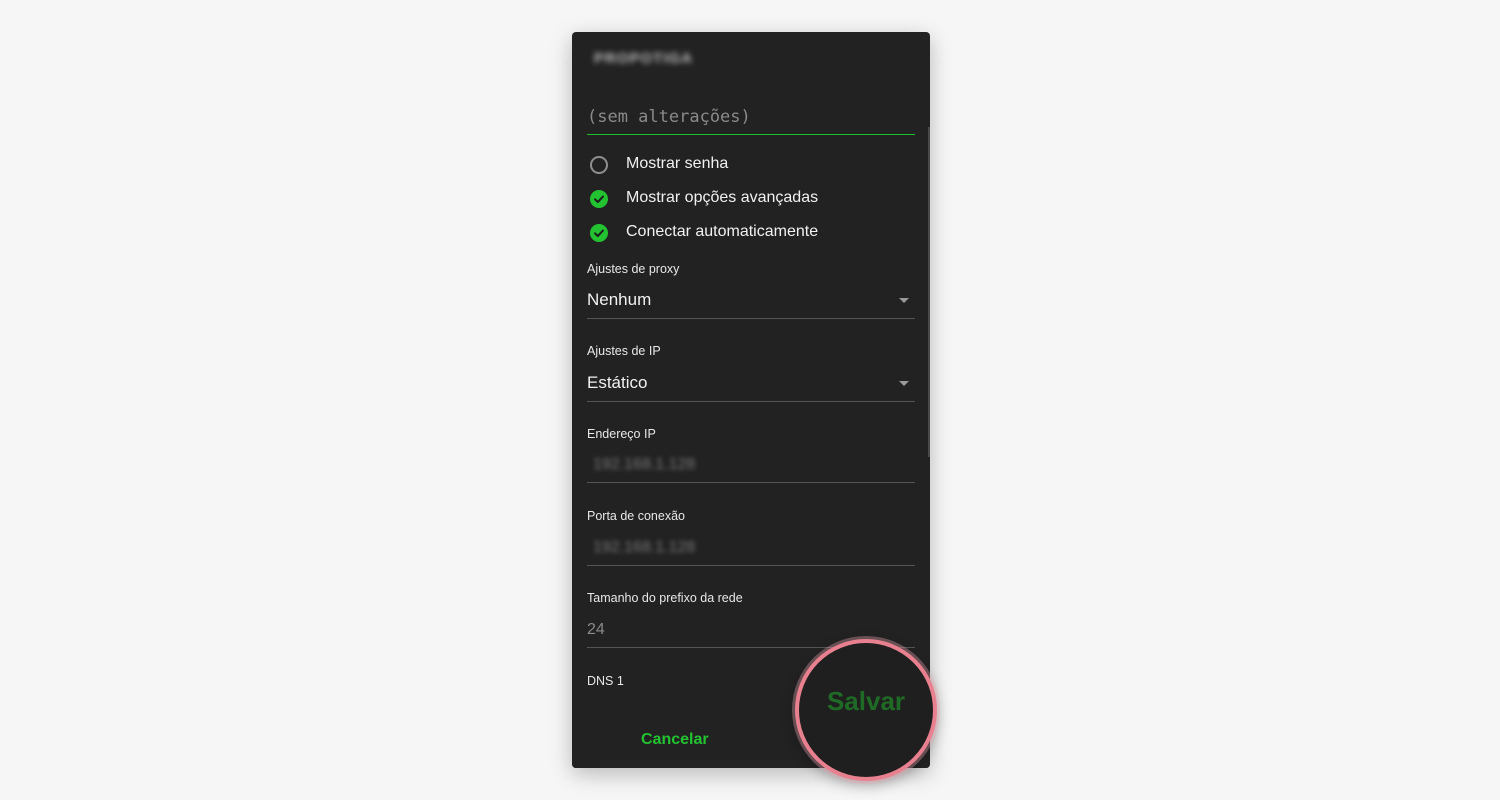  Describe the element at coordinates (677, 163) in the screenshot. I see `show-password-label: Mostrar senha` at that location.